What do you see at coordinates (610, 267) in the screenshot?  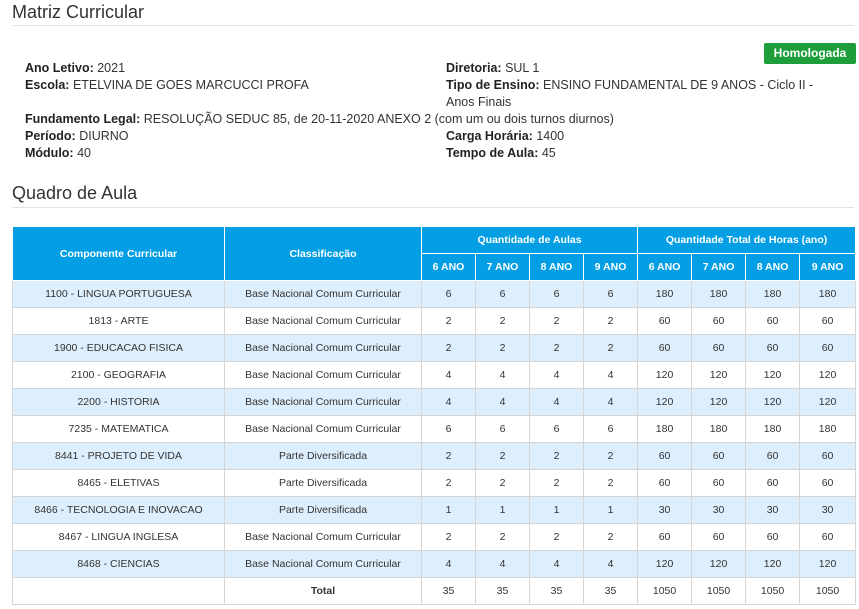 I see `col-header-aulas-9: 9 ANO` at bounding box center [610, 267].